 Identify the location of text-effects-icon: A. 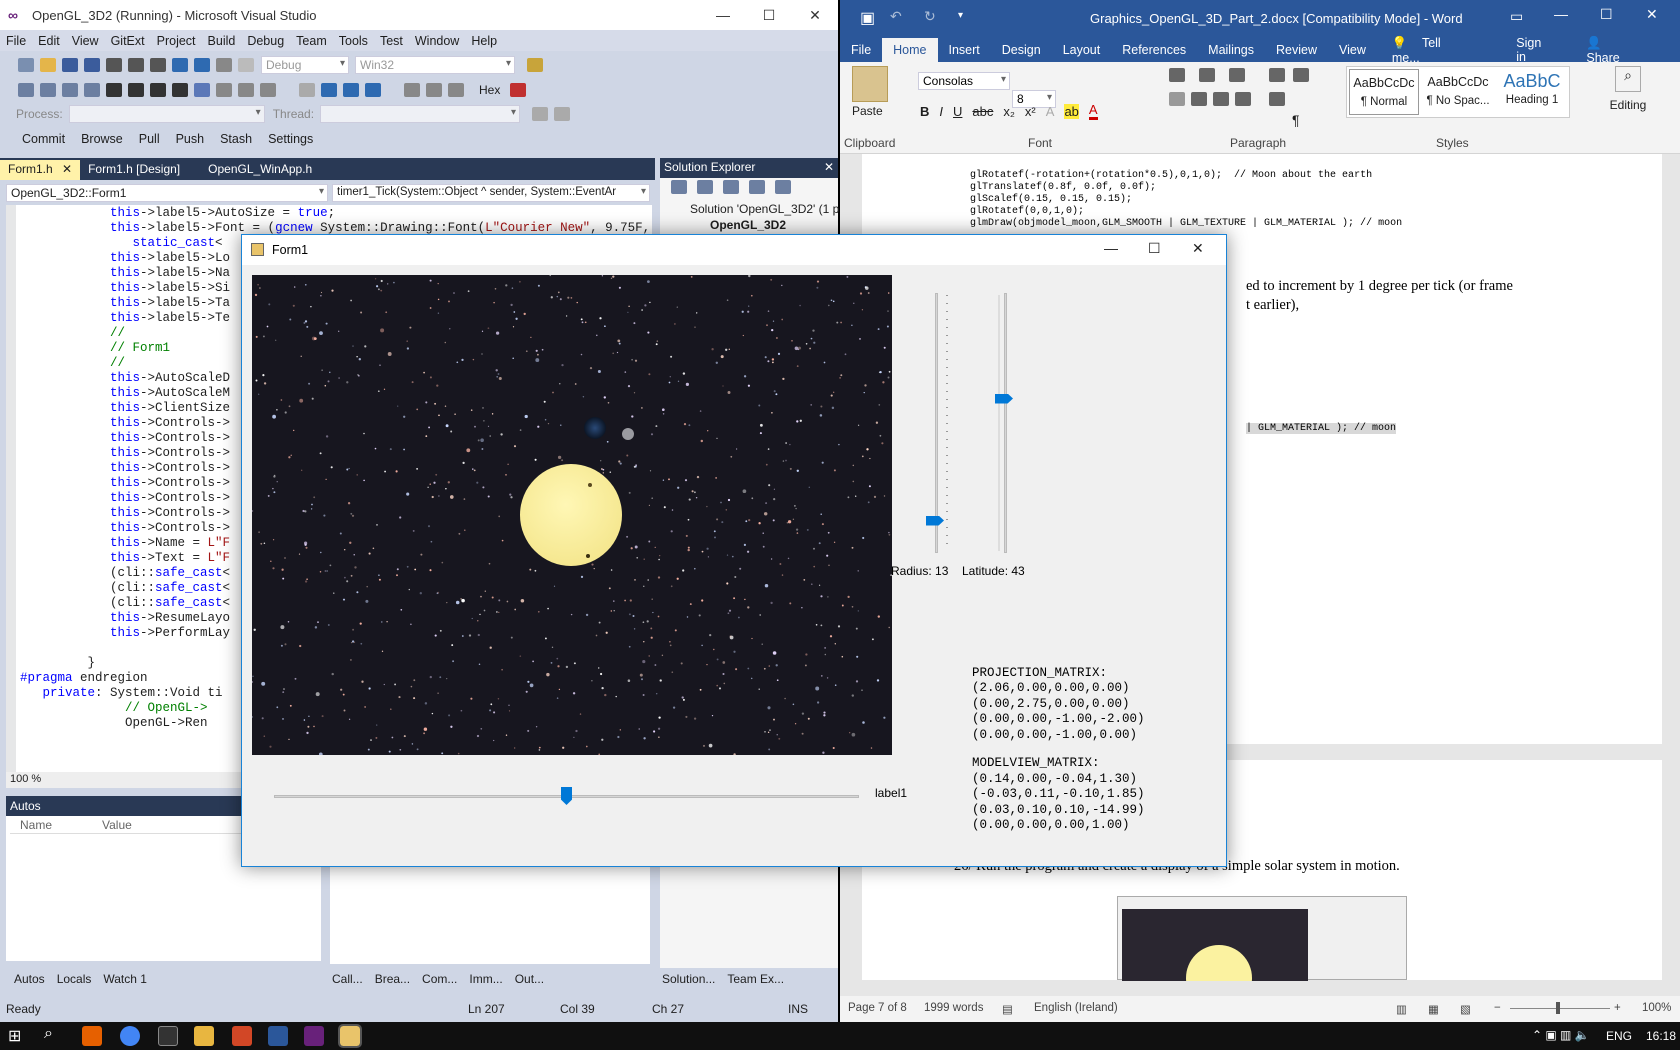
(1050, 111).